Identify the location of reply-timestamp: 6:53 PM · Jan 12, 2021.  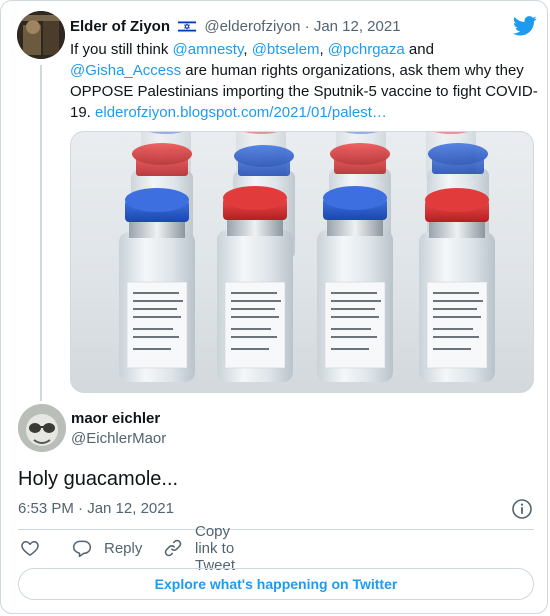
(96, 509).